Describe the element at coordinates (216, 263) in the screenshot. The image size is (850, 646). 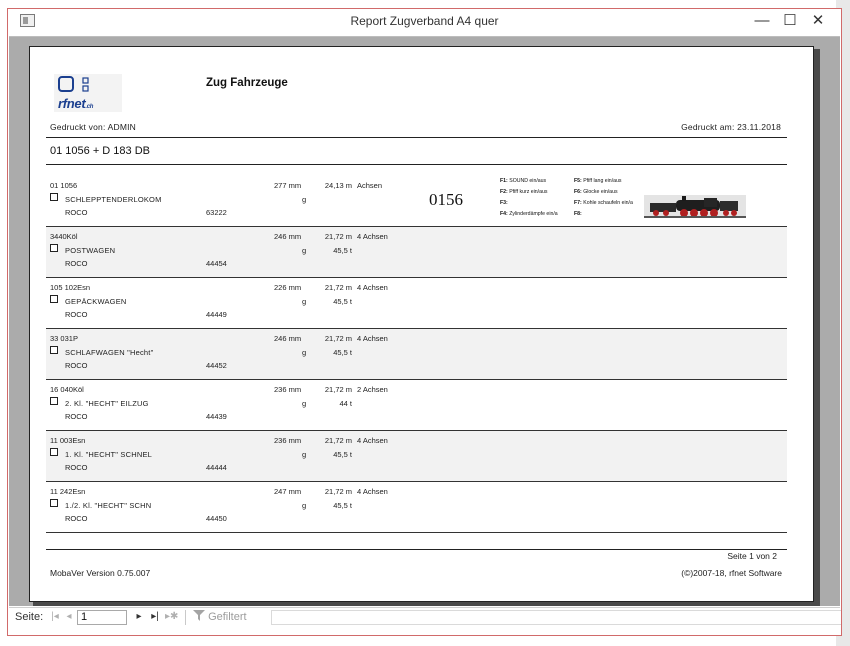
I see `vehicle-article: 44454` at that location.